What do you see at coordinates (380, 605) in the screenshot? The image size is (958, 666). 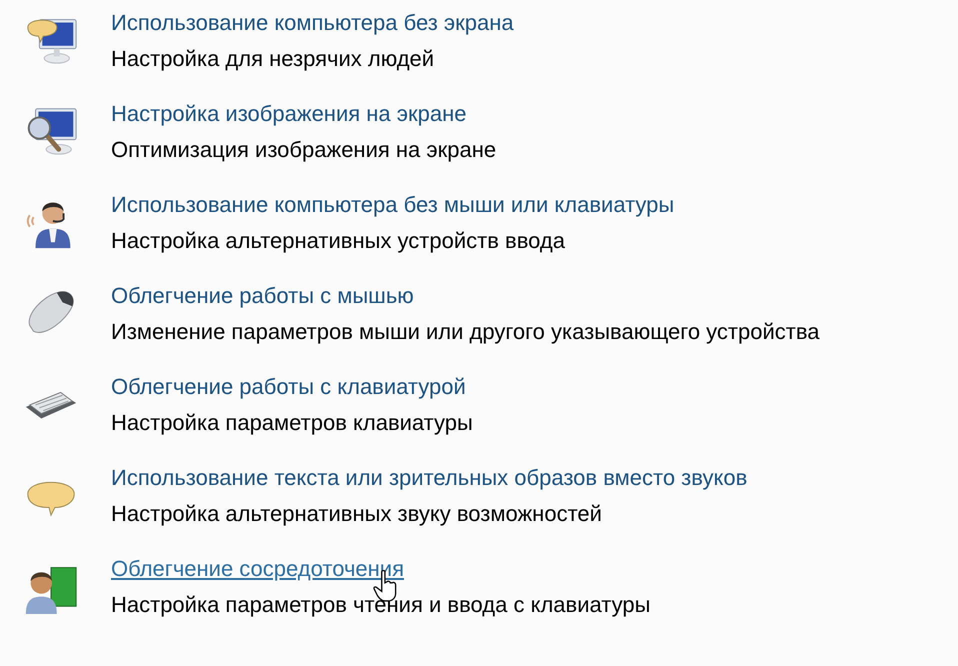 I see `task-description: Настройка параметров чтения и ввода с клавиатуры` at bounding box center [380, 605].